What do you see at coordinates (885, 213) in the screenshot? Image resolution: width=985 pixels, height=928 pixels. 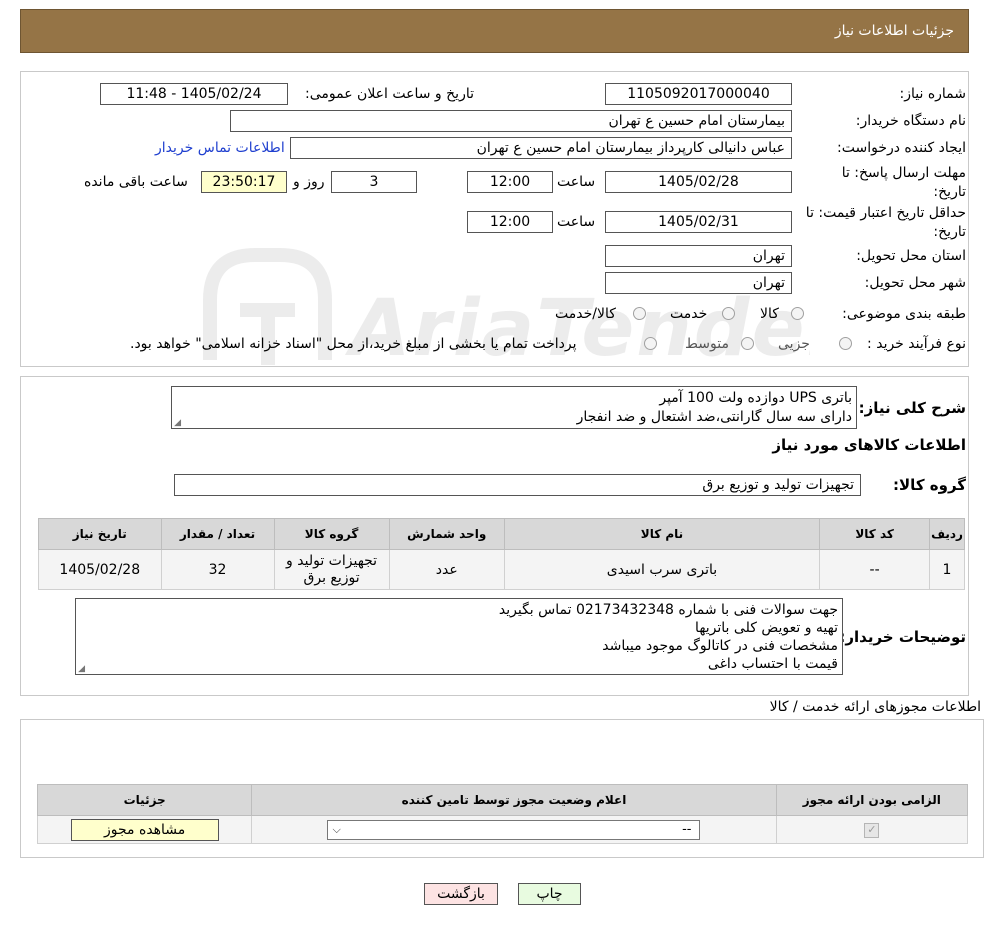 I see `validity-label: حداقل تاریخ اعتبار قیمت: تا` at bounding box center [885, 213].